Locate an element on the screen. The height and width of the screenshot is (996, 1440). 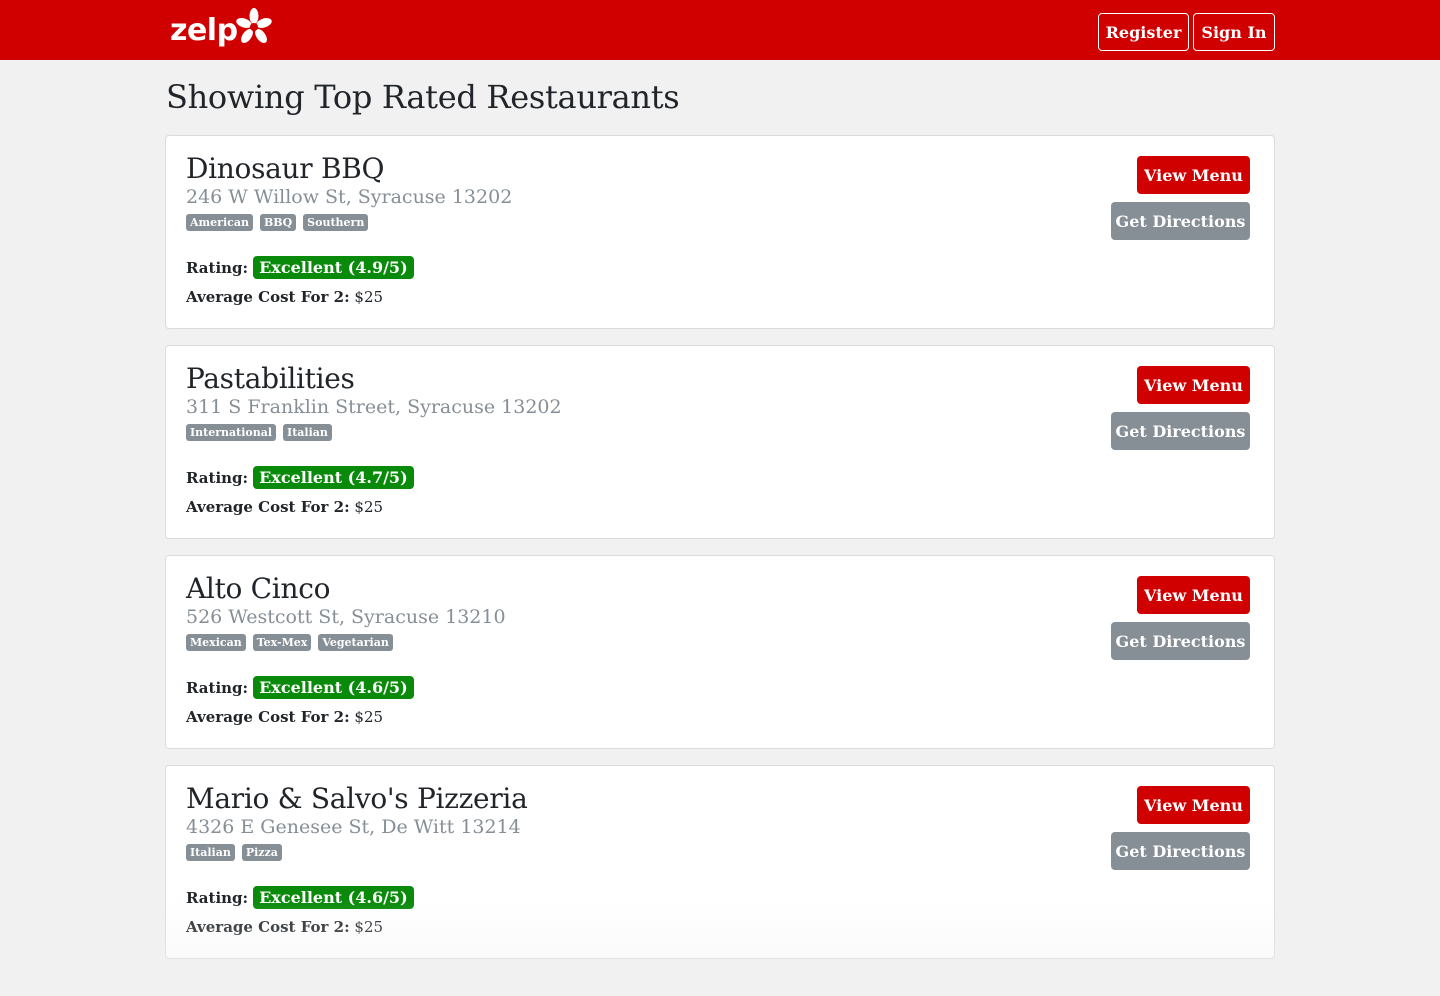
burst-icon is located at coordinates (253, 25).